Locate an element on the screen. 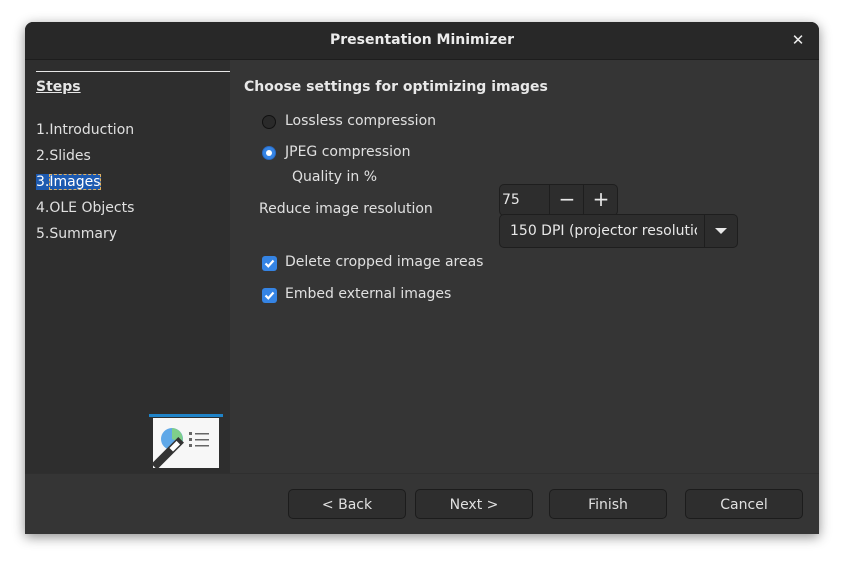 Image resolution: width=844 pixels, height=562 pixels. quality-input: 75 is located at coordinates (524, 200).